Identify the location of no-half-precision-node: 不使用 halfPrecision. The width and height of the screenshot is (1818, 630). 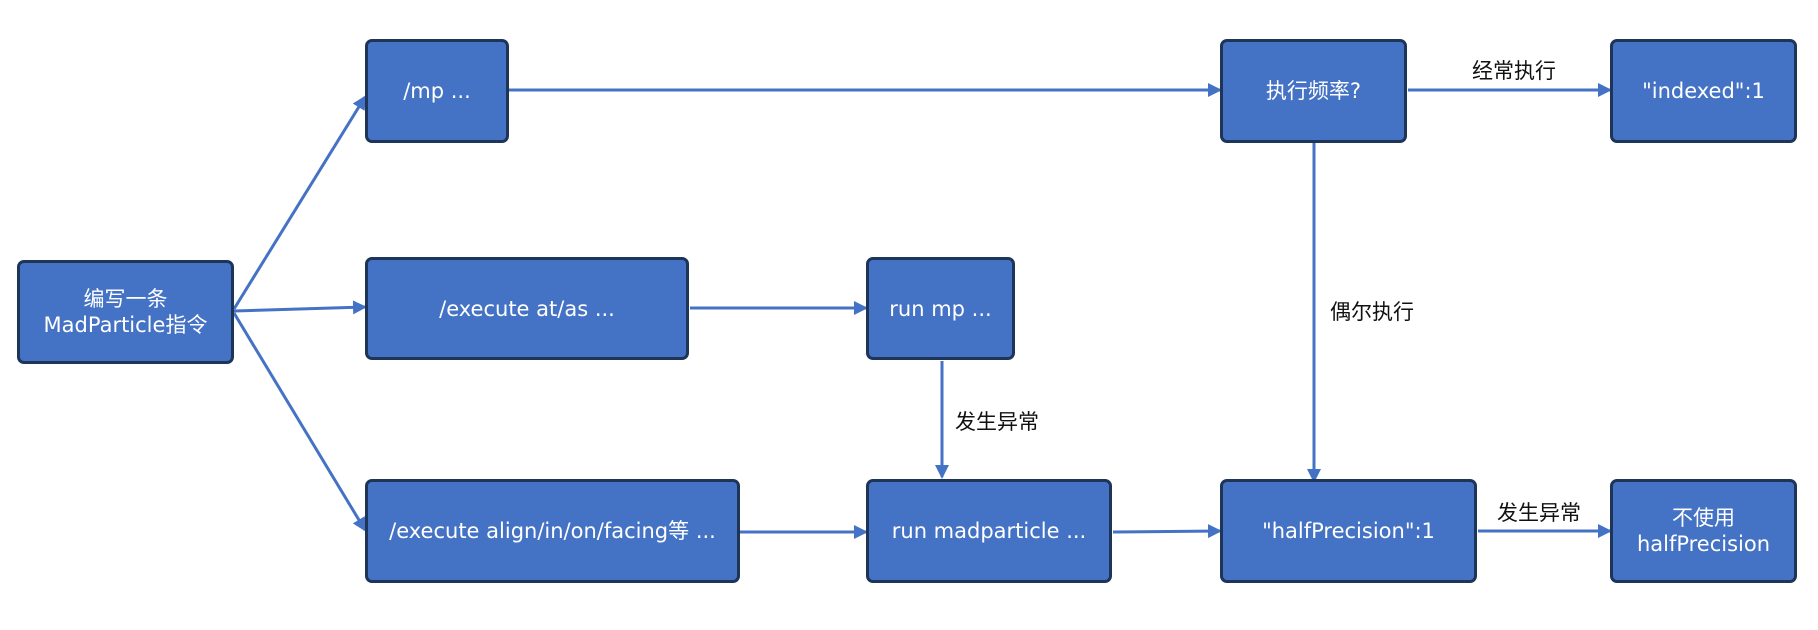
(1703, 531).